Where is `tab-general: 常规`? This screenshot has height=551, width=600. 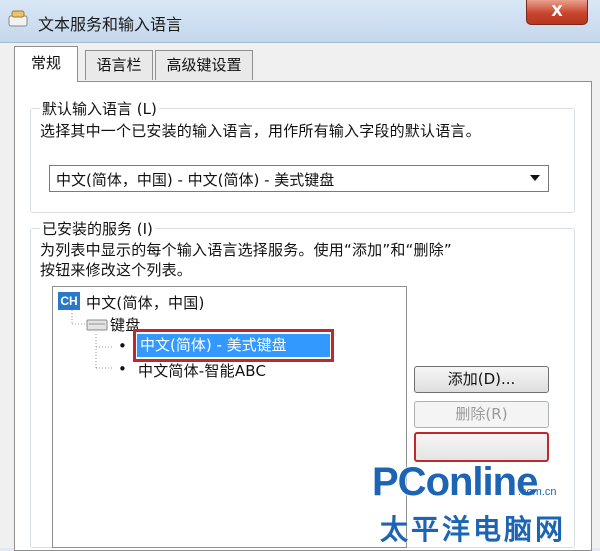 tab-general: 常规 is located at coordinates (46, 64).